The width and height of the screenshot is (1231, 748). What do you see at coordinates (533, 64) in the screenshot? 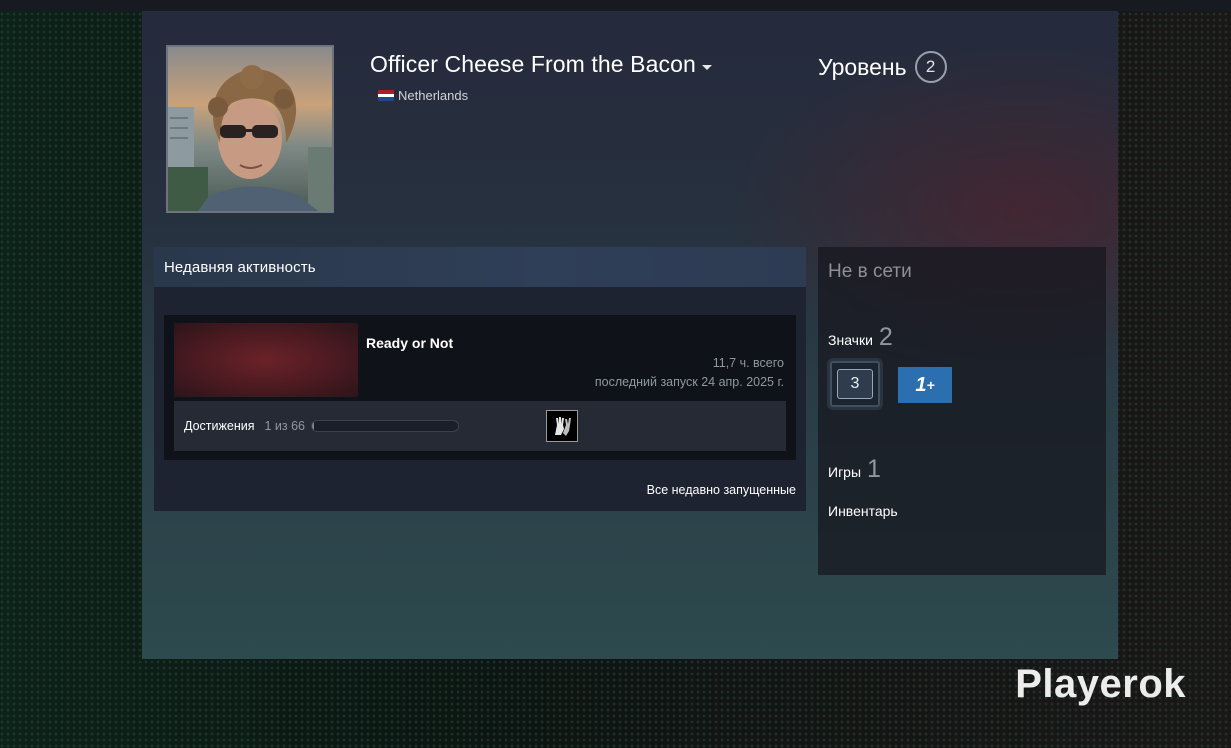
I see `persona-name-text: Officer Cheese From the Bacon` at bounding box center [533, 64].